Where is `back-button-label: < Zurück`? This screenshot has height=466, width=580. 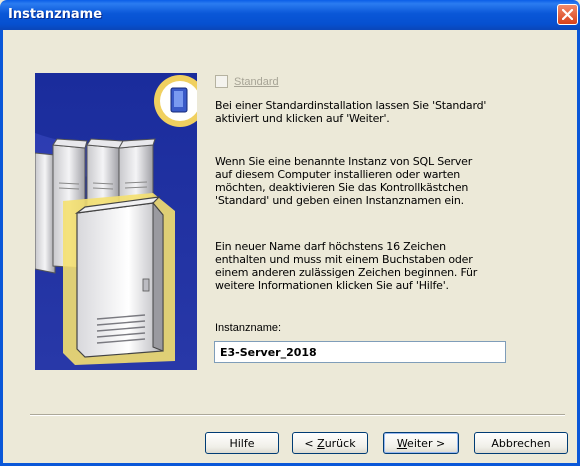
back-button-label: < Zurück is located at coordinates (330, 443).